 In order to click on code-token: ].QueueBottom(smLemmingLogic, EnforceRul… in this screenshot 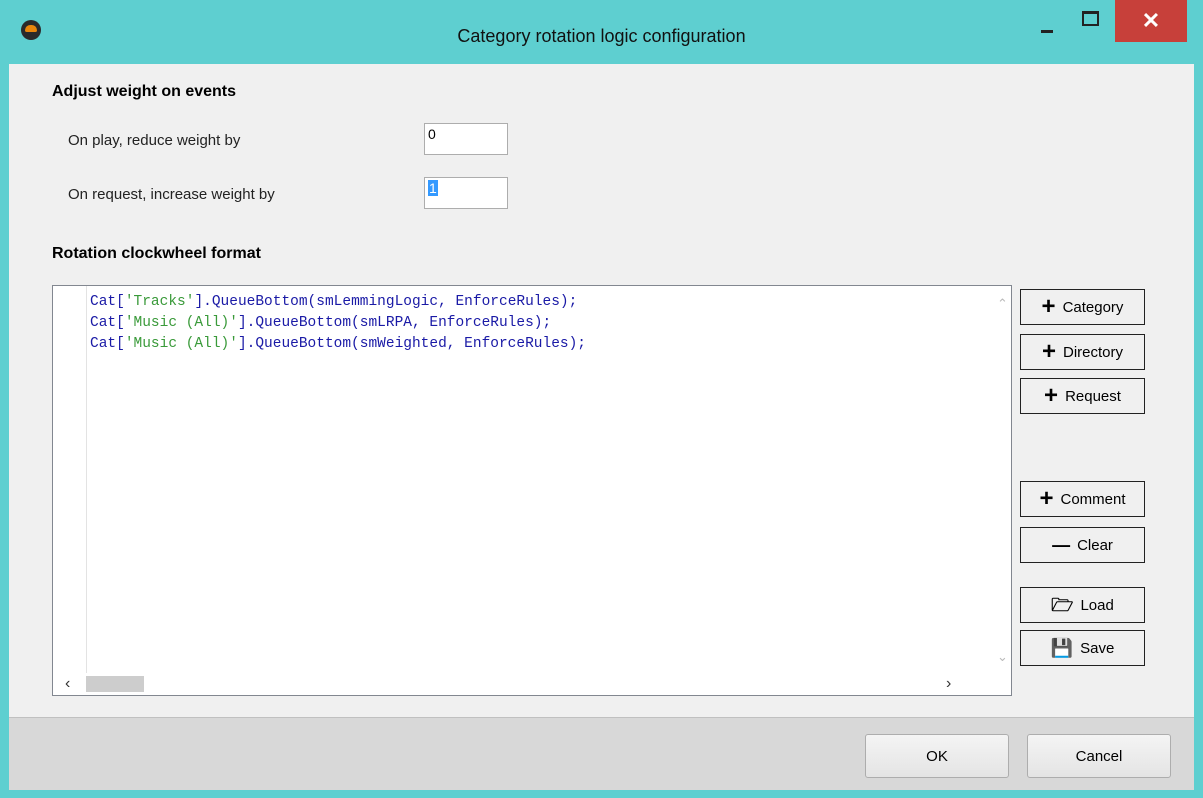, I will do `click(386, 302)`.